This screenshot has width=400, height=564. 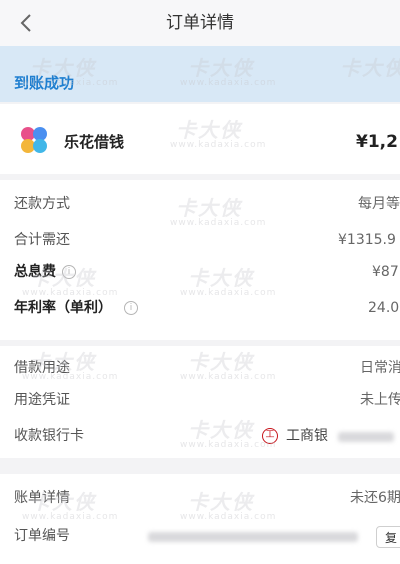 What do you see at coordinates (35, 272) in the screenshot?
I see `total-fee-label: 总息费` at bounding box center [35, 272].